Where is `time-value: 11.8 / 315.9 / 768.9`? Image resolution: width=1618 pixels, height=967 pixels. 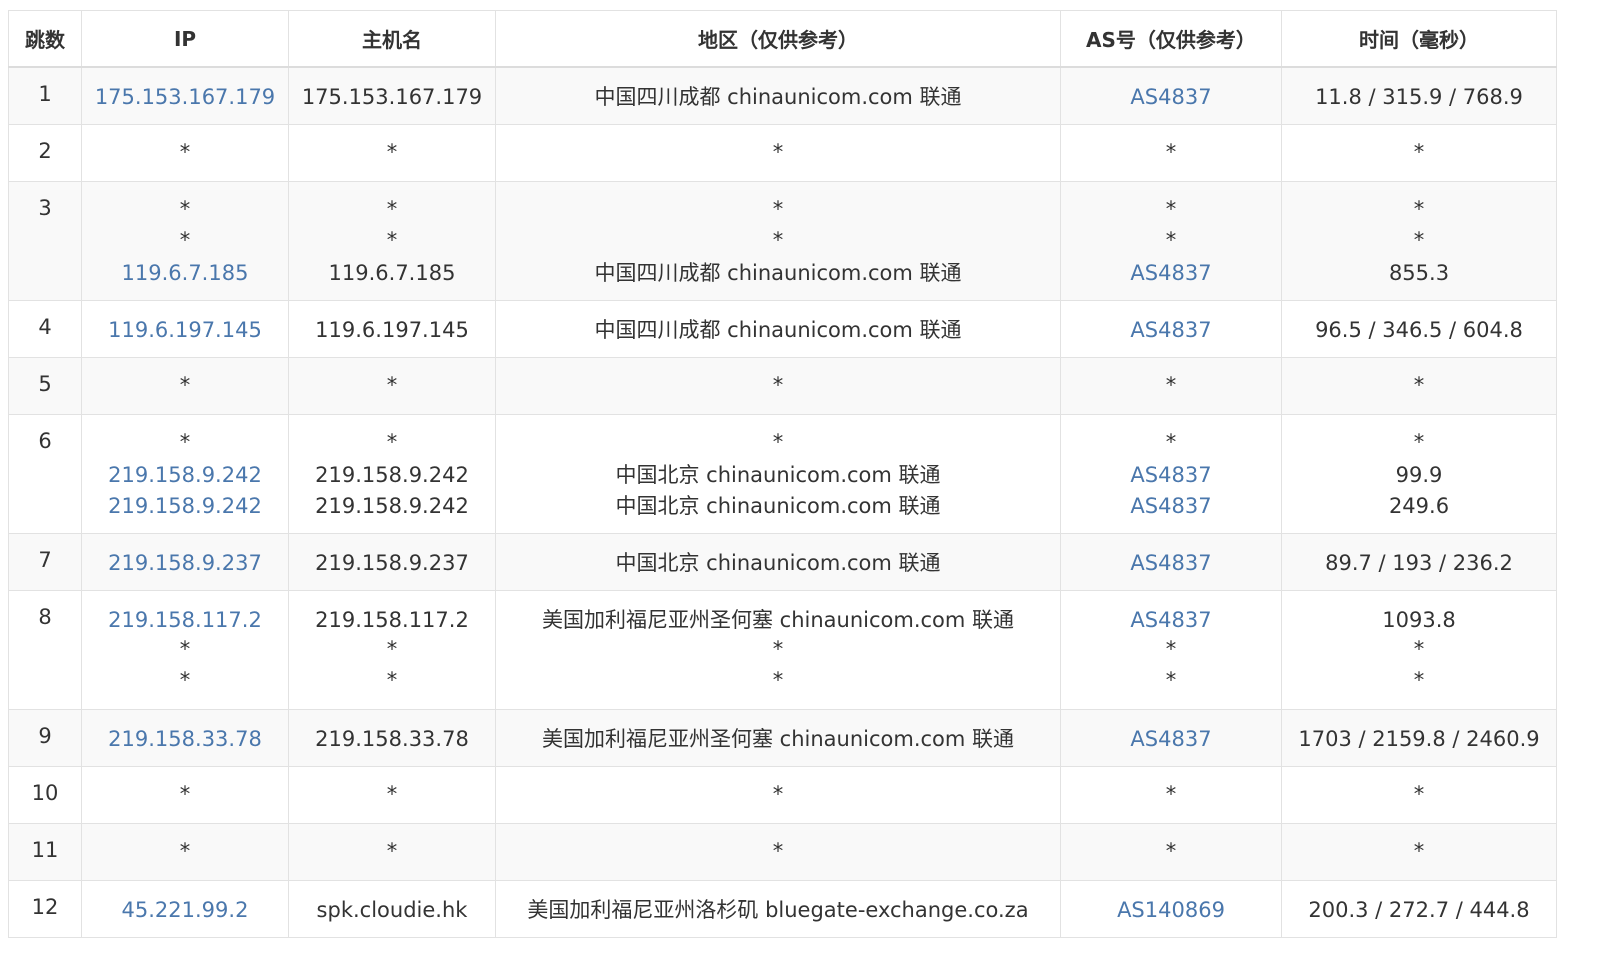
time-value: 11.8 / 315.9 / 768.9 is located at coordinates (1419, 97).